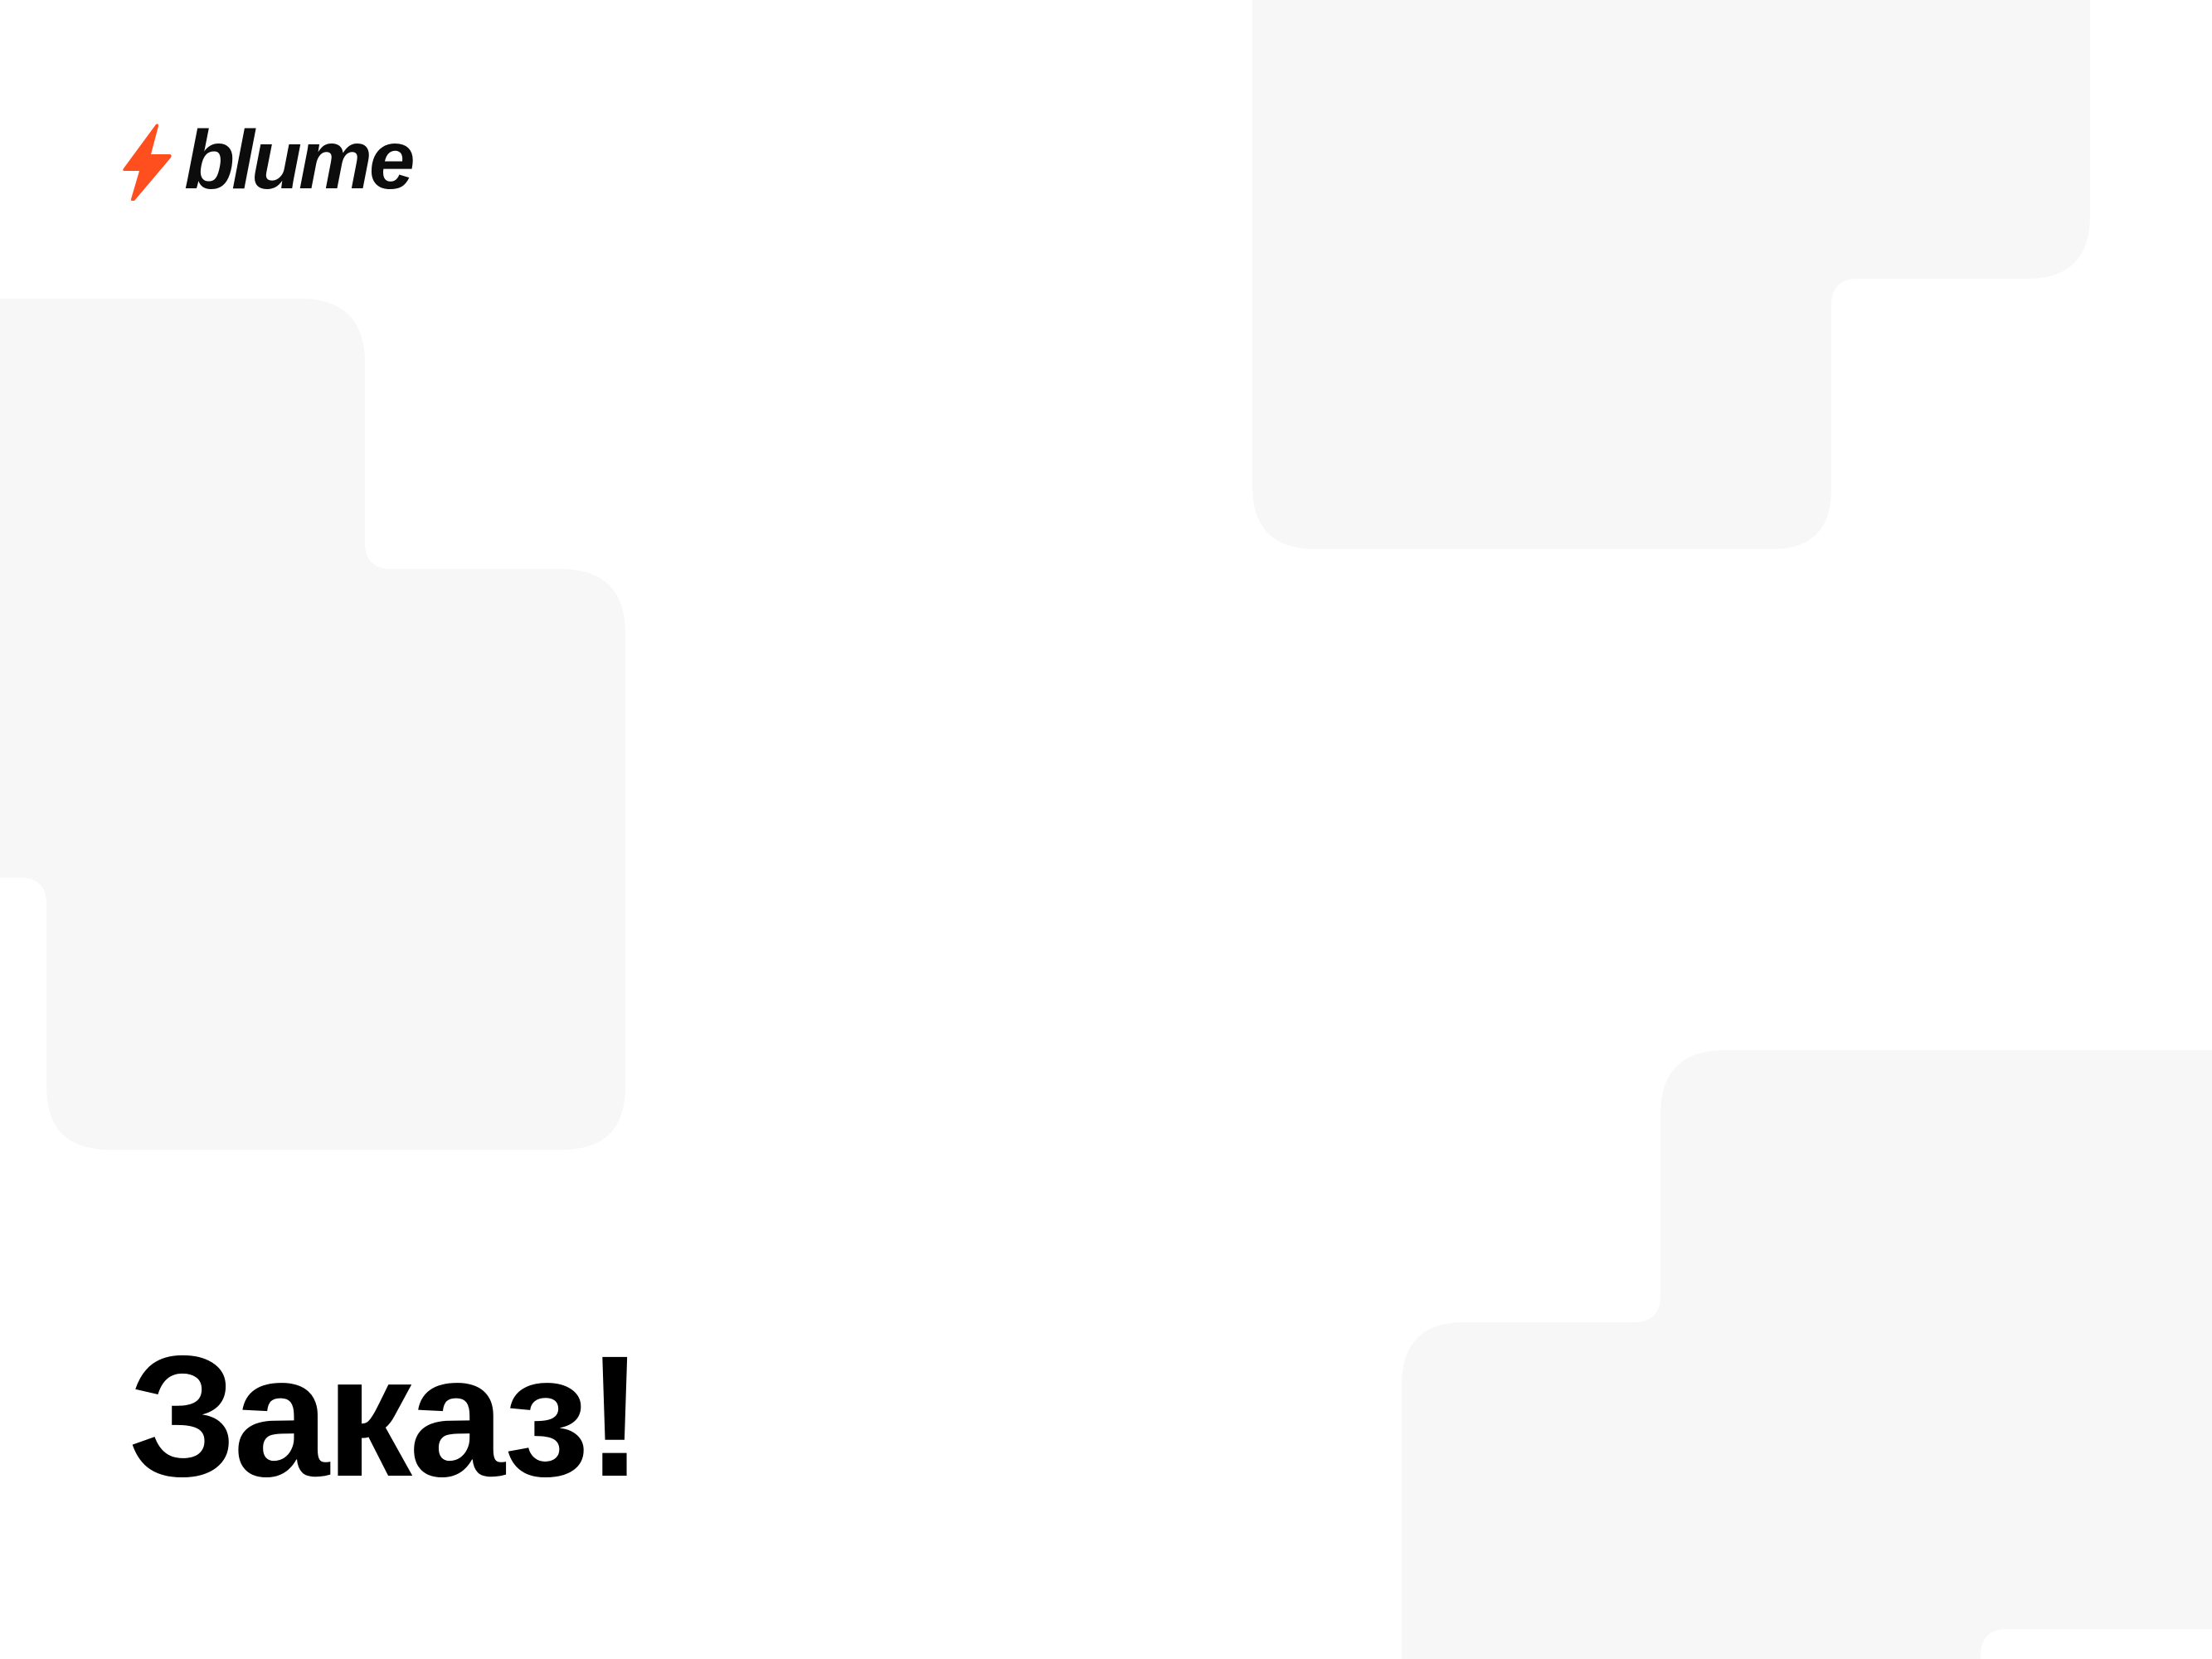 The width and height of the screenshot is (2212, 1659). I want to click on brand-name: blume, so click(299, 160).